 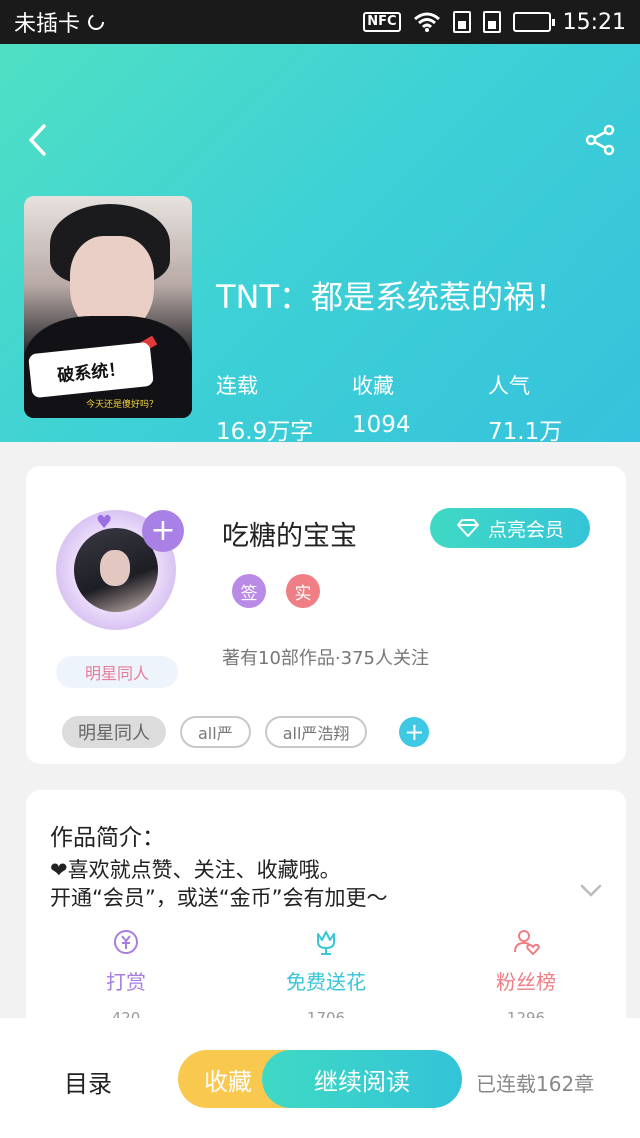 I want to click on wifi-icon, so click(x=426, y=22).